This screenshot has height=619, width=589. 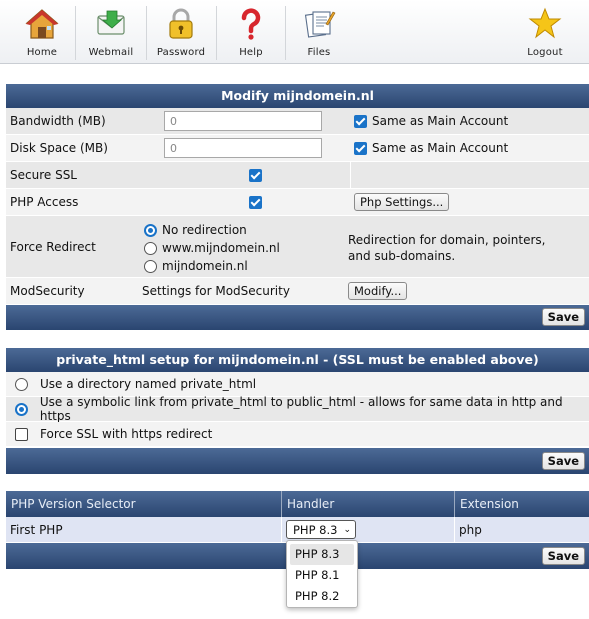 I want to click on private-html-directory-label: Use a directory named private_html, so click(x=148, y=384).